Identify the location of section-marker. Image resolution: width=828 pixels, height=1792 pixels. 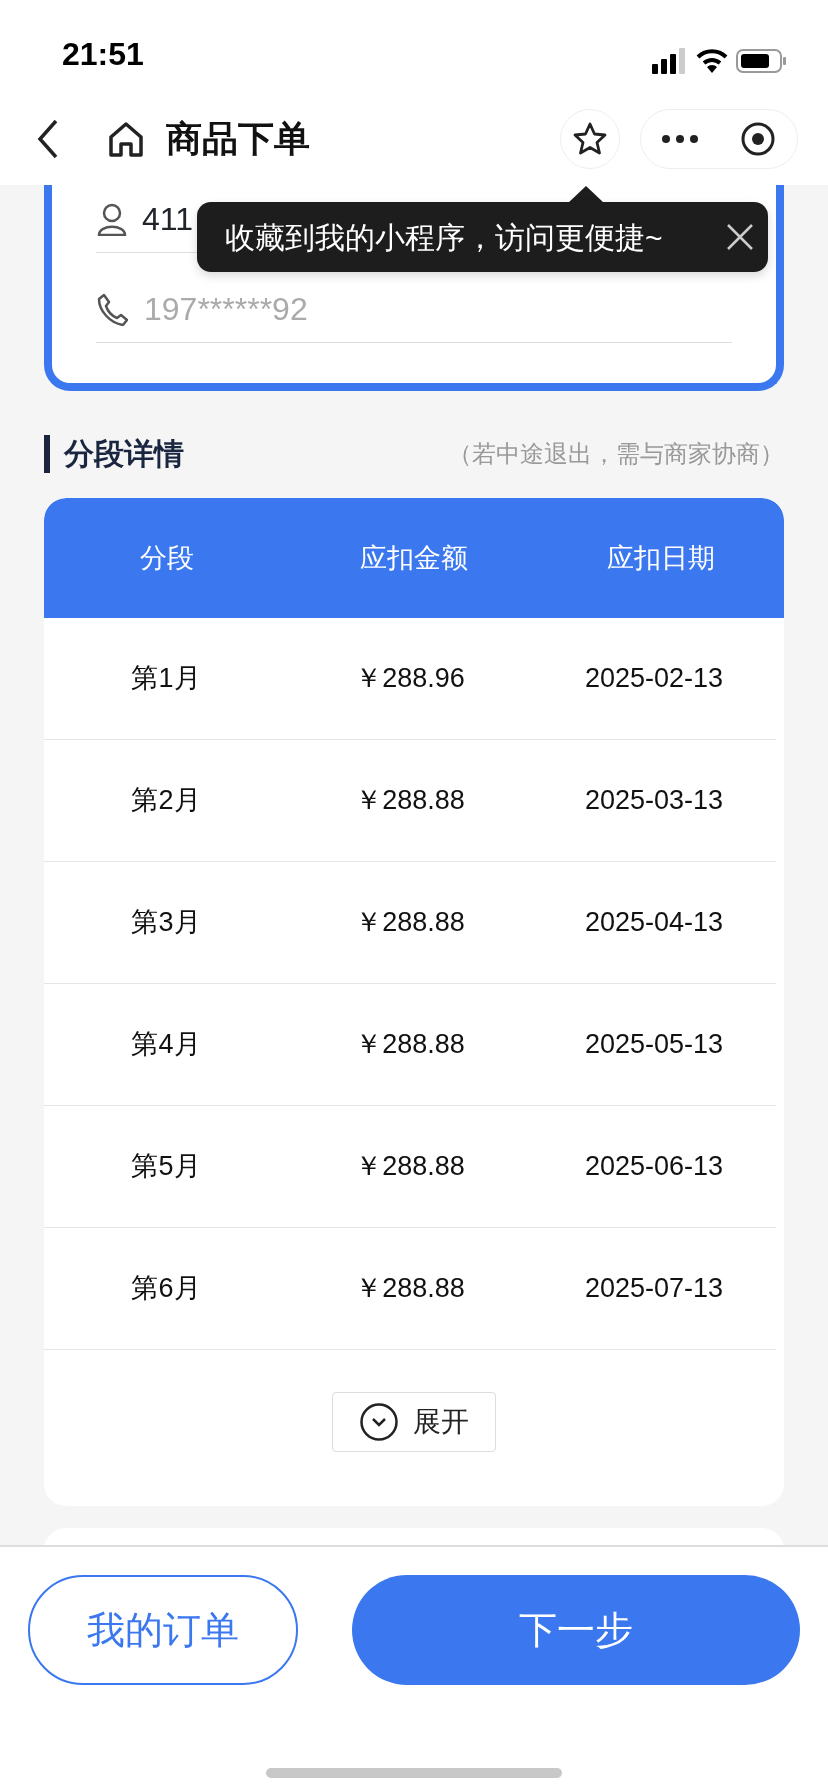
(47, 453).